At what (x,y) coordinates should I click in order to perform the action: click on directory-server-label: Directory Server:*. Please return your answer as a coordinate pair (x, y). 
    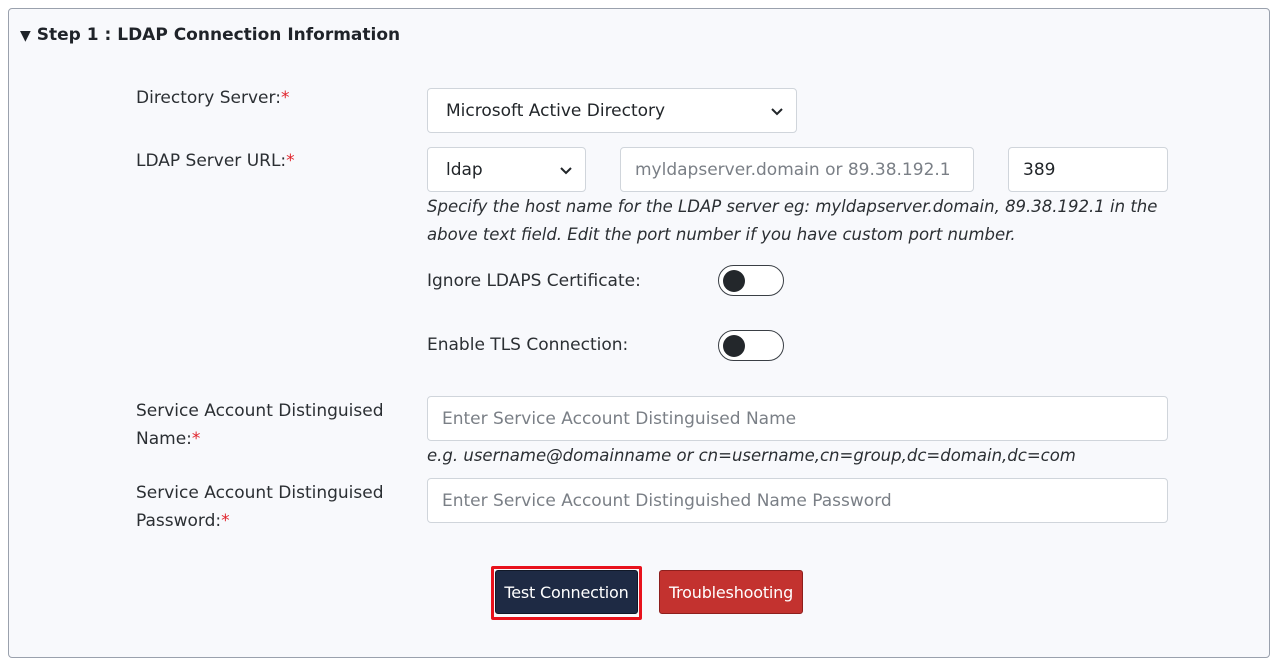
    Looking at the image, I should click on (212, 98).